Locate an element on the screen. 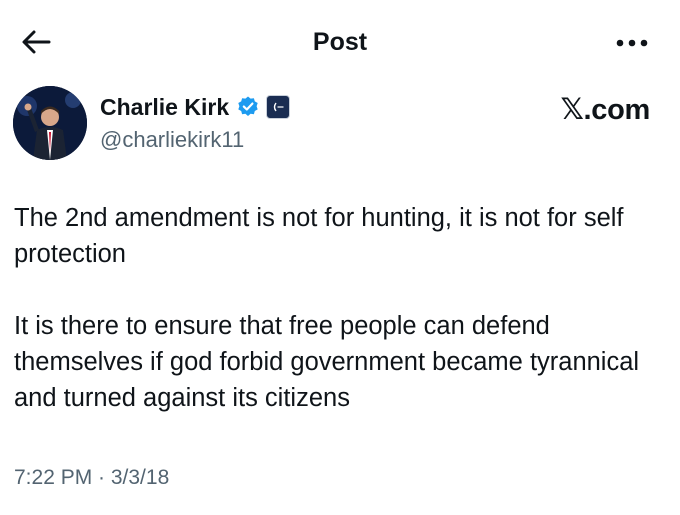 The width and height of the screenshot is (680, 515). affiliation-badge-icon is located at coordinates (278, 107).